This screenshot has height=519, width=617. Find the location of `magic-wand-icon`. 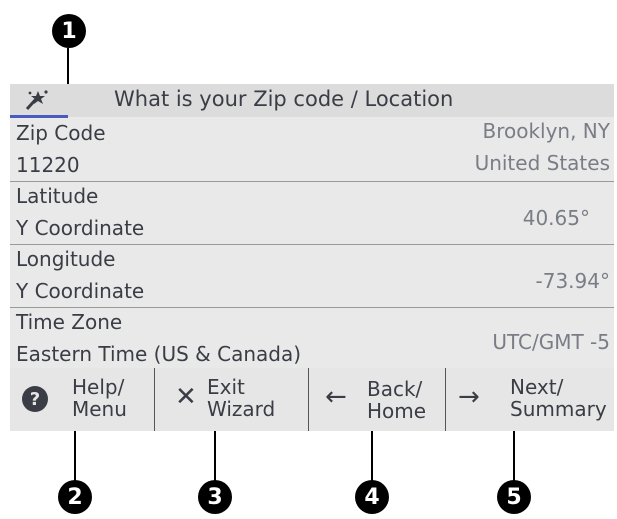

magic-wand-icon is located at coordinates (36, 100).